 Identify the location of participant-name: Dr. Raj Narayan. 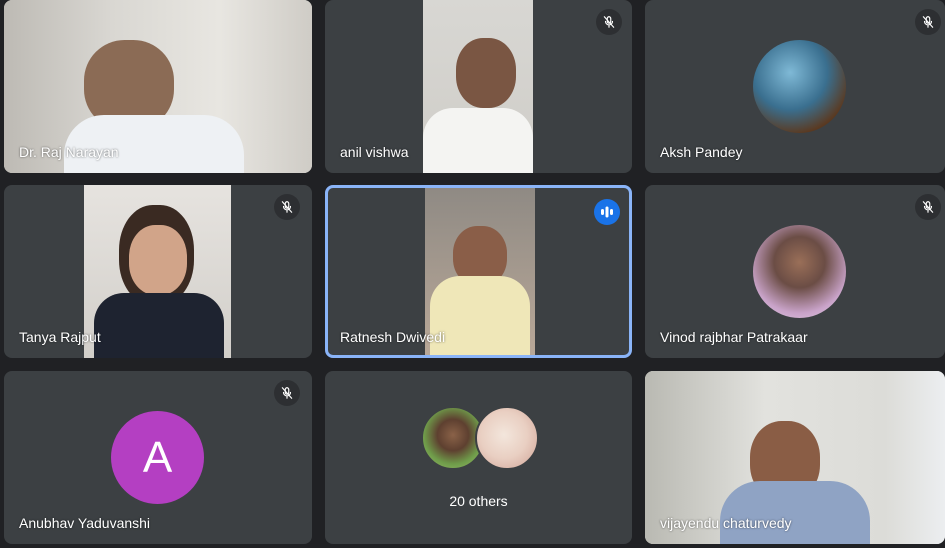
(69, 152).